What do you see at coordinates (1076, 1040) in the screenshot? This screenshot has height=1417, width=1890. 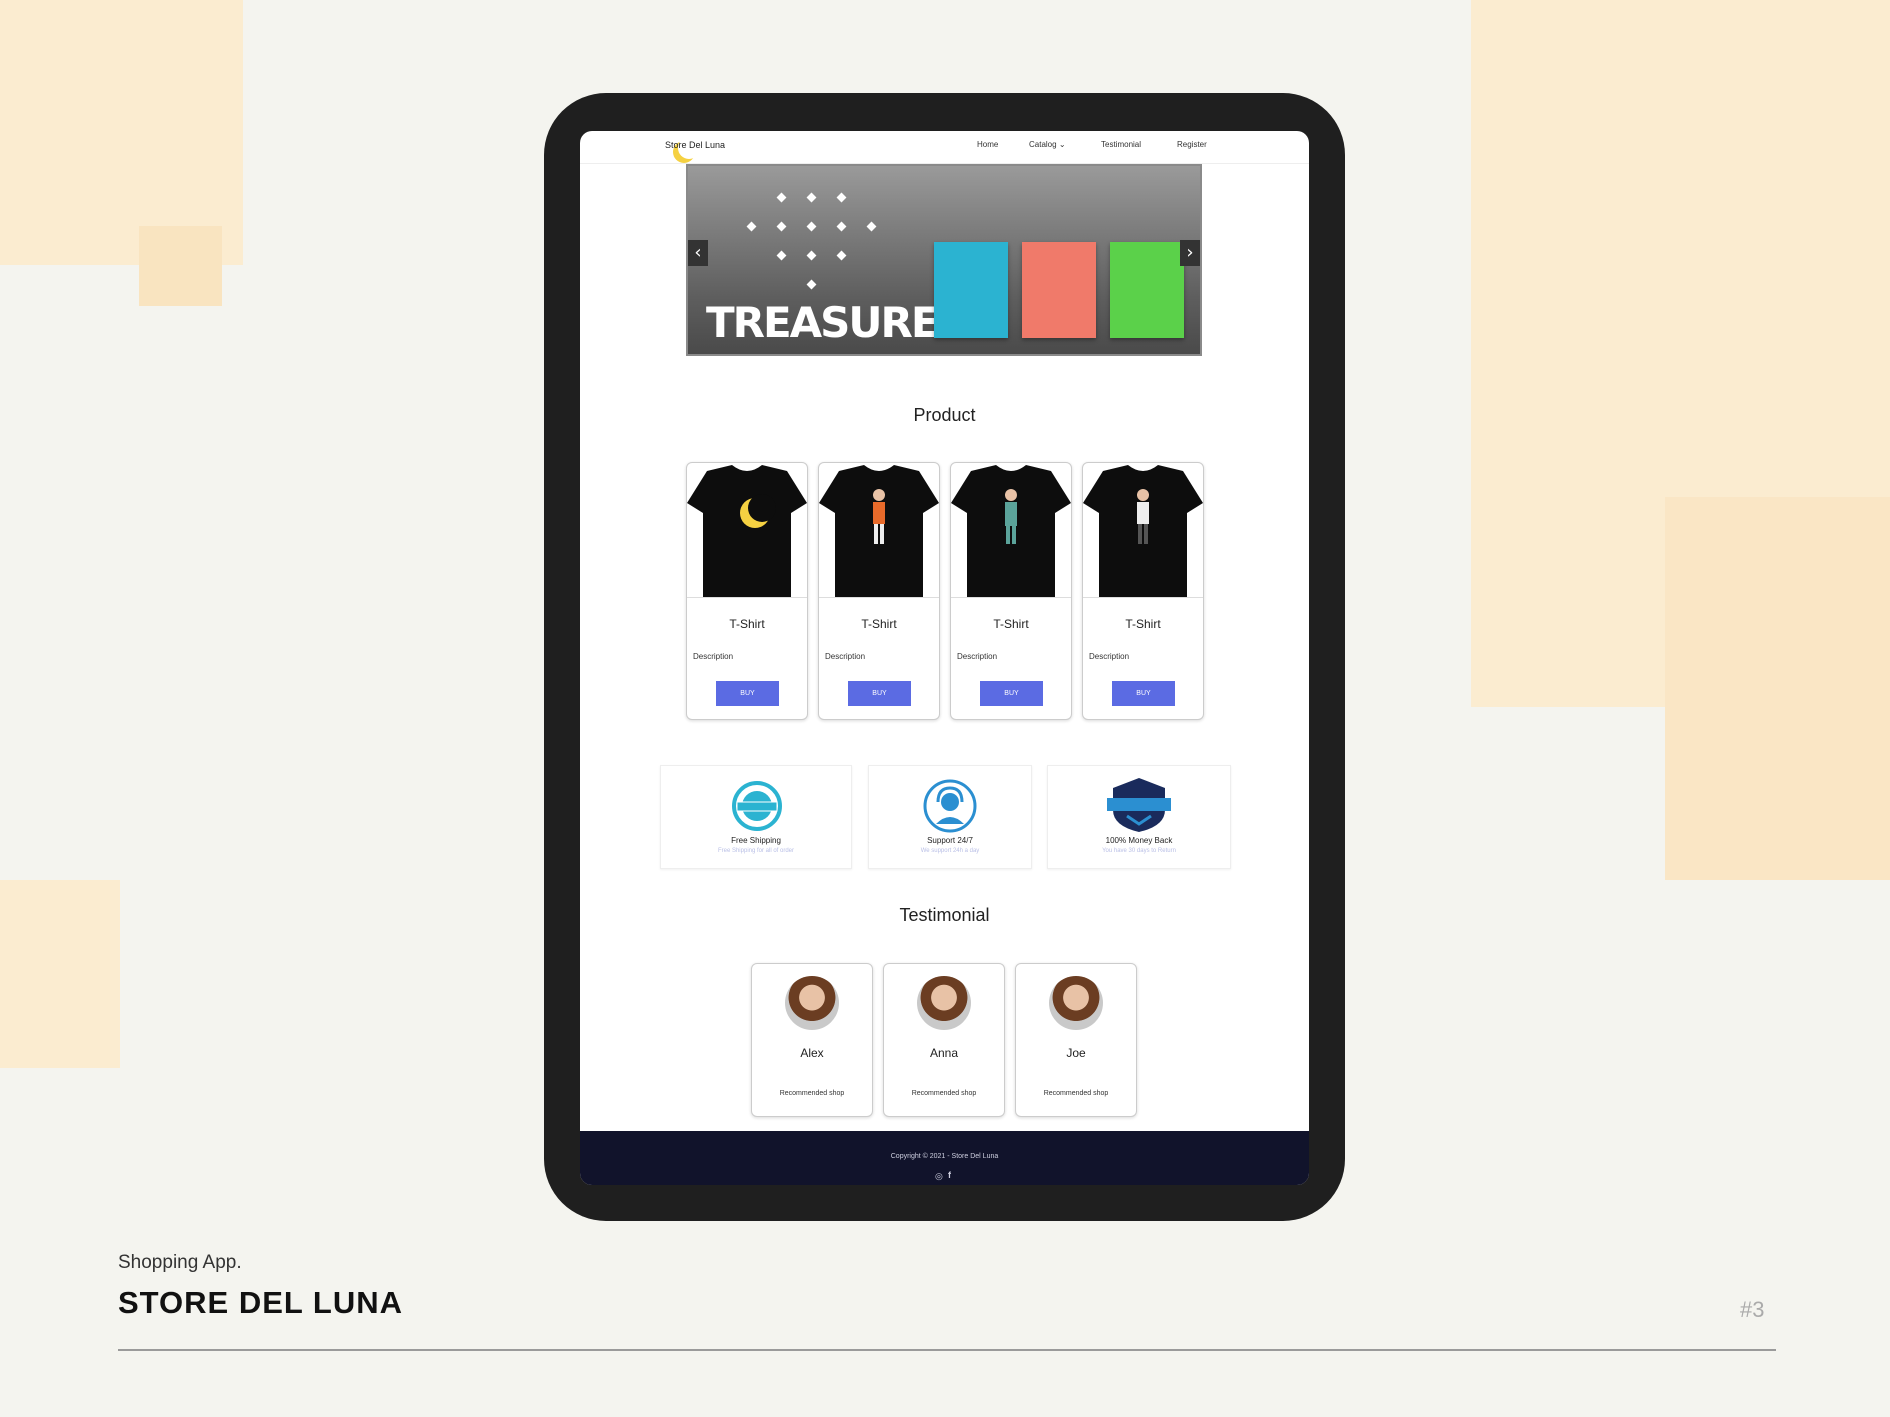 I see `testimonial-card: Joe Recommended shop` at bounding box center [1076, 1040].